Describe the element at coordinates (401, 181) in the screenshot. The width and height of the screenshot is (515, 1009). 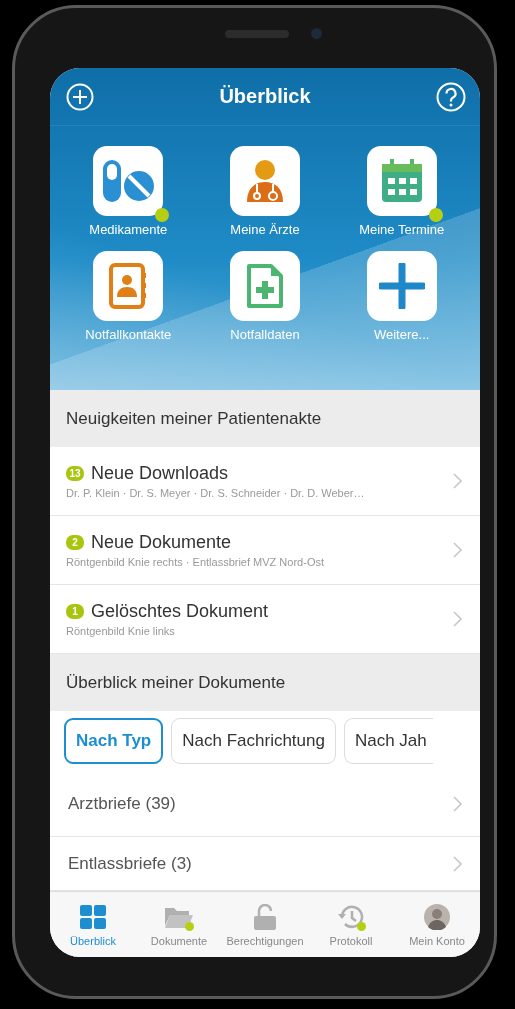
I see `calendar-icon` at that location.